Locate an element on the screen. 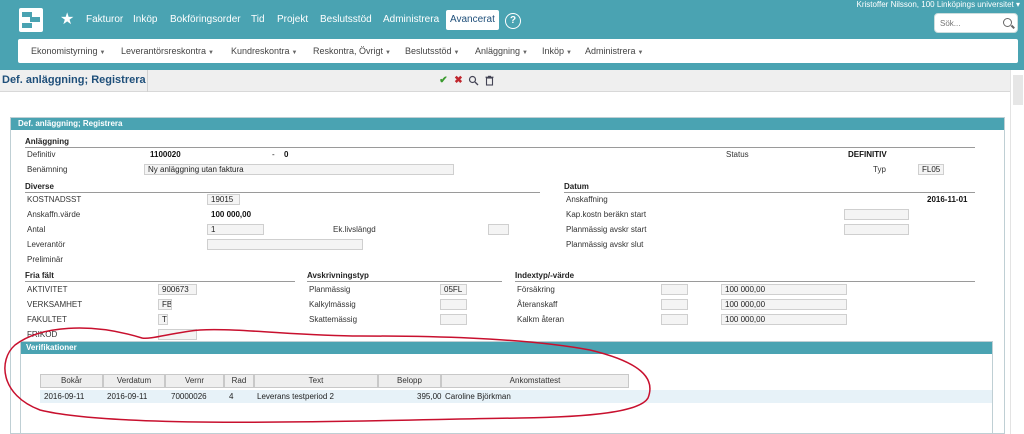 The width and height of the screenshot is (1024, 434). benamning-field: Ny anläggning utan faktura is located at coordinates (299, 169).